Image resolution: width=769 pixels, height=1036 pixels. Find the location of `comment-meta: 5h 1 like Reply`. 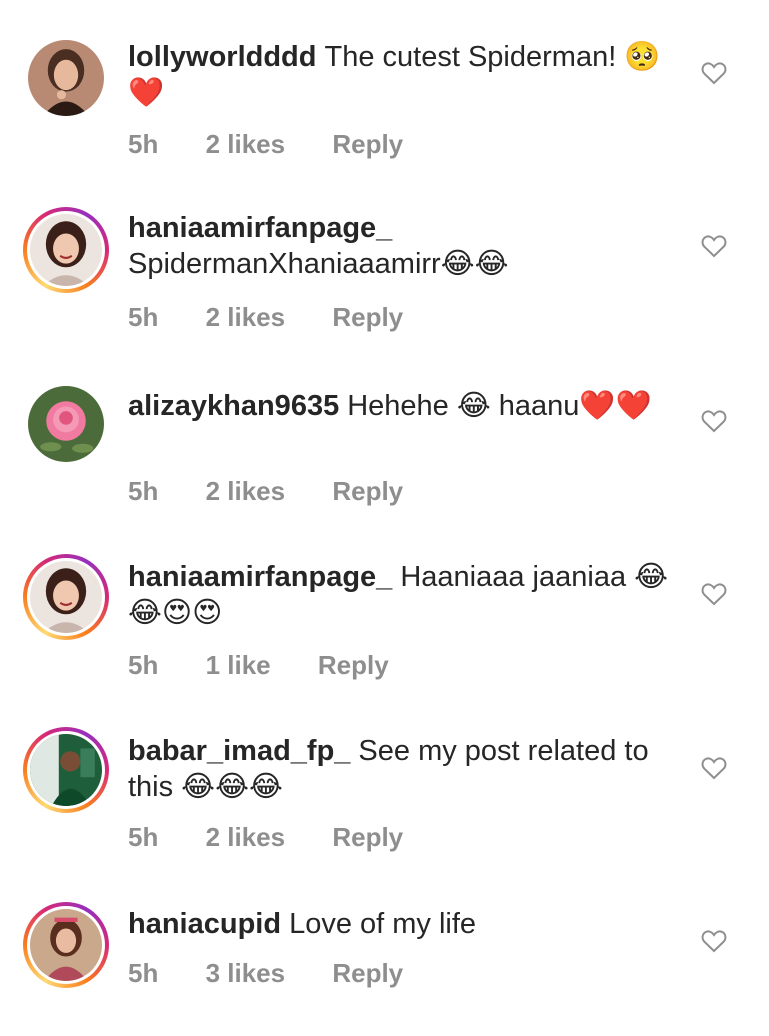

comment-meta: 5h 1 like Reply is located at coordinates (278, 665).